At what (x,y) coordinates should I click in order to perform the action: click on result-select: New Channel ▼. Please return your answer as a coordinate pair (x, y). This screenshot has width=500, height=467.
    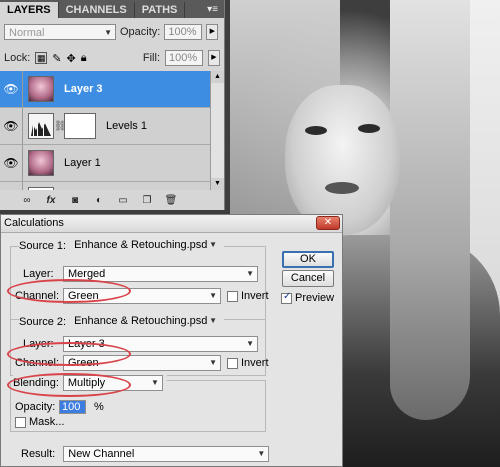
    Looking at the image, I should click on (166, 454).